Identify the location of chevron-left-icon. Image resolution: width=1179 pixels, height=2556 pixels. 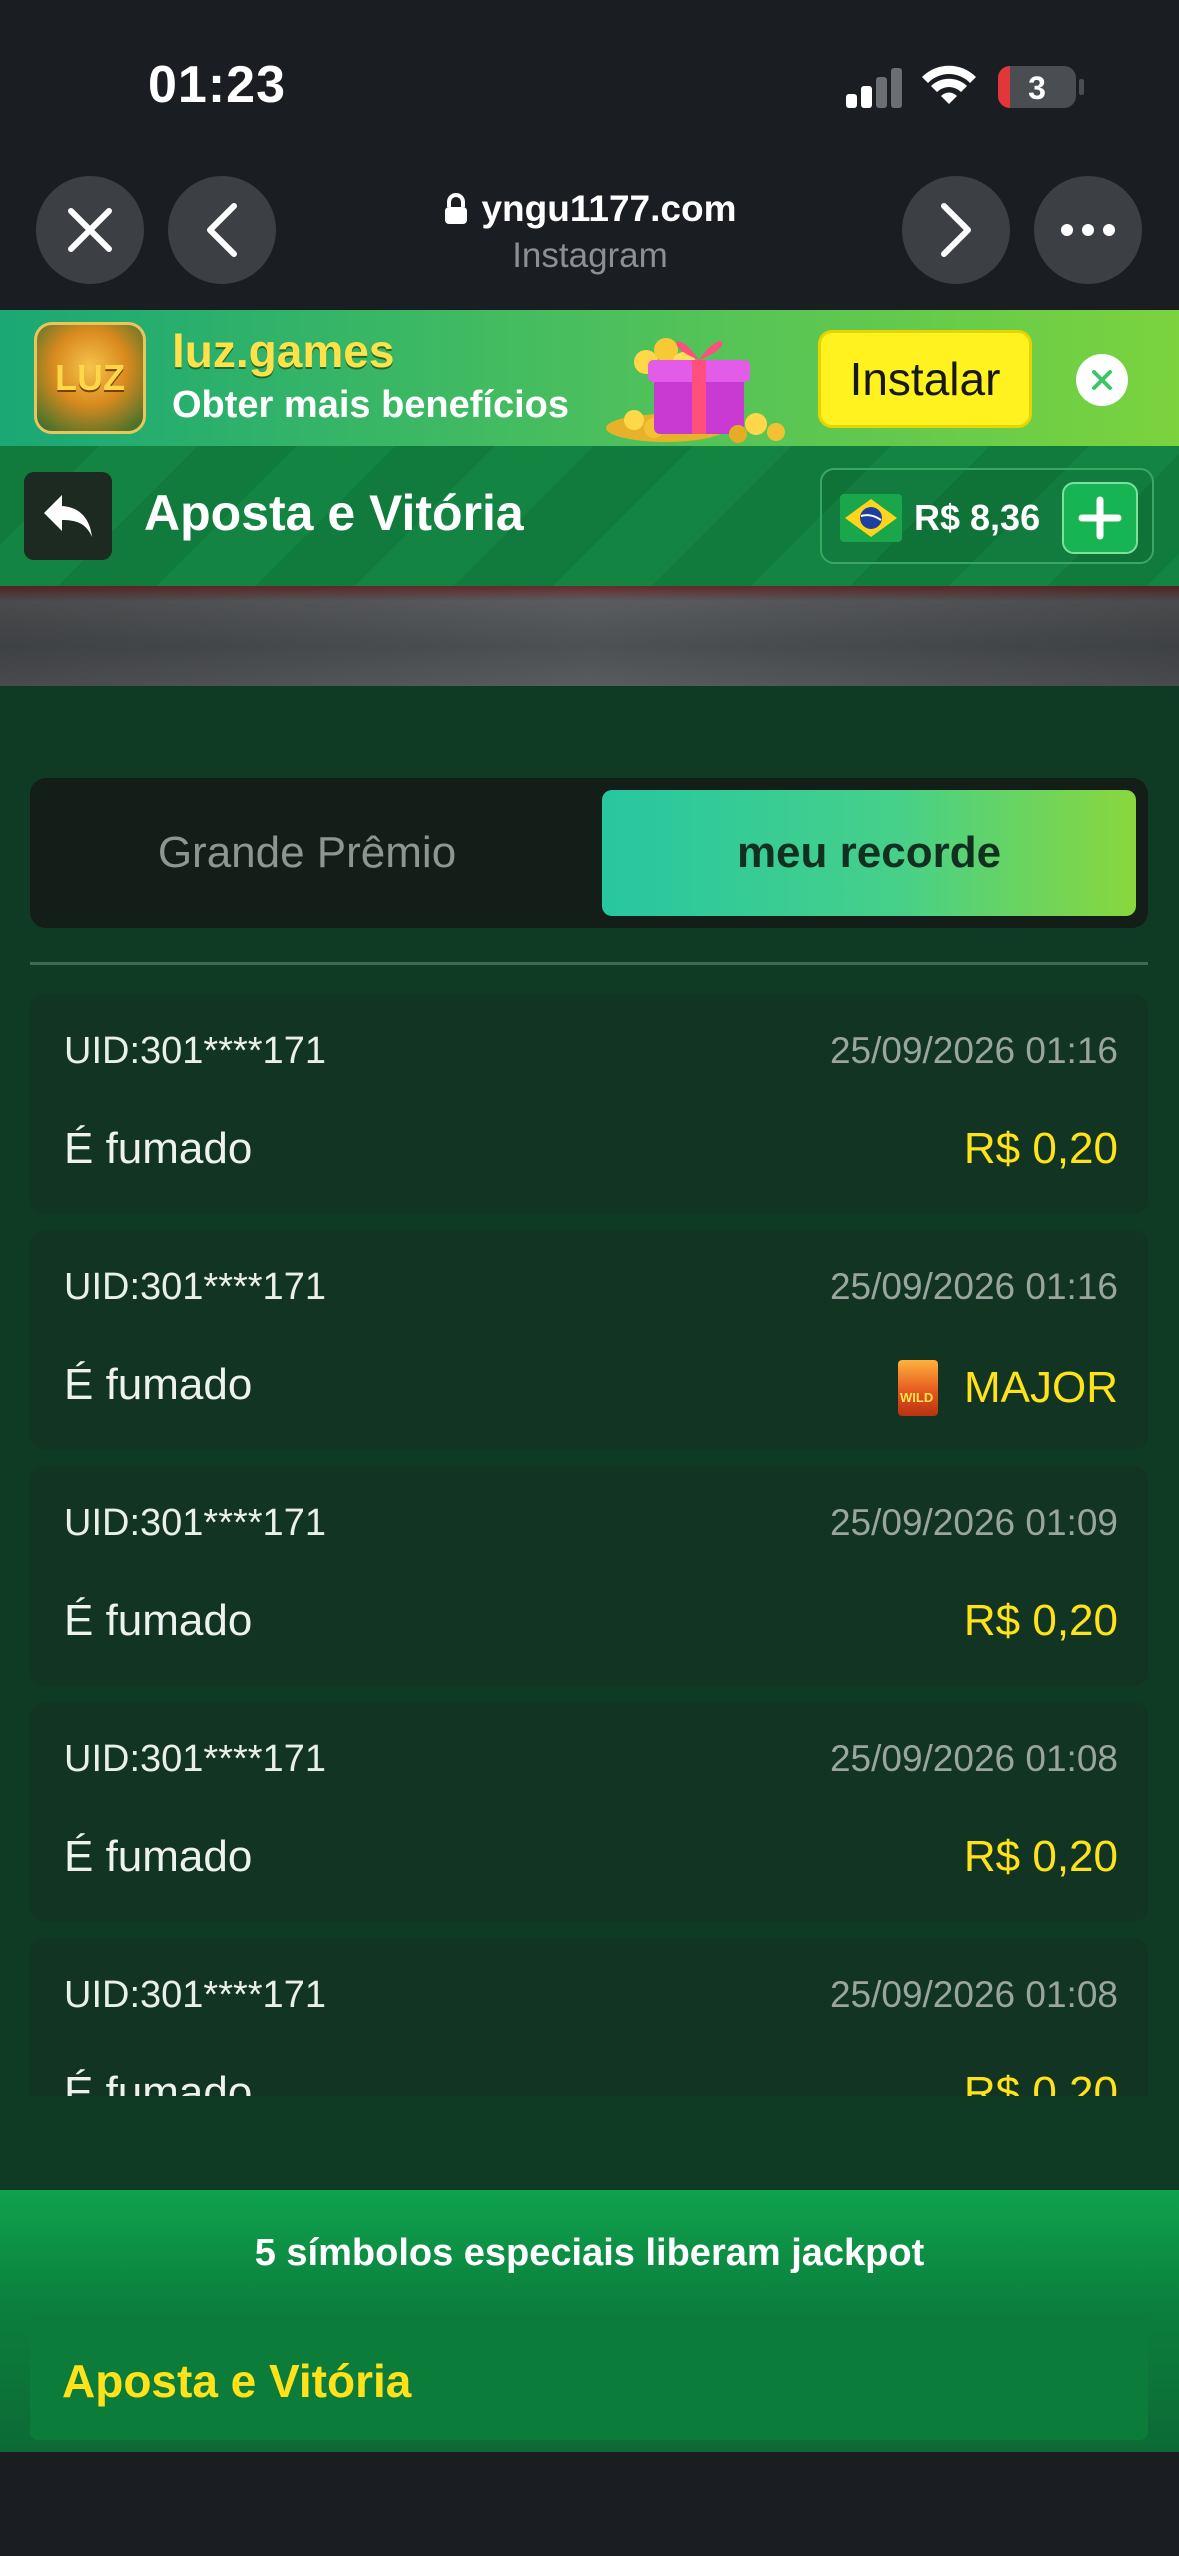
(222, 230).